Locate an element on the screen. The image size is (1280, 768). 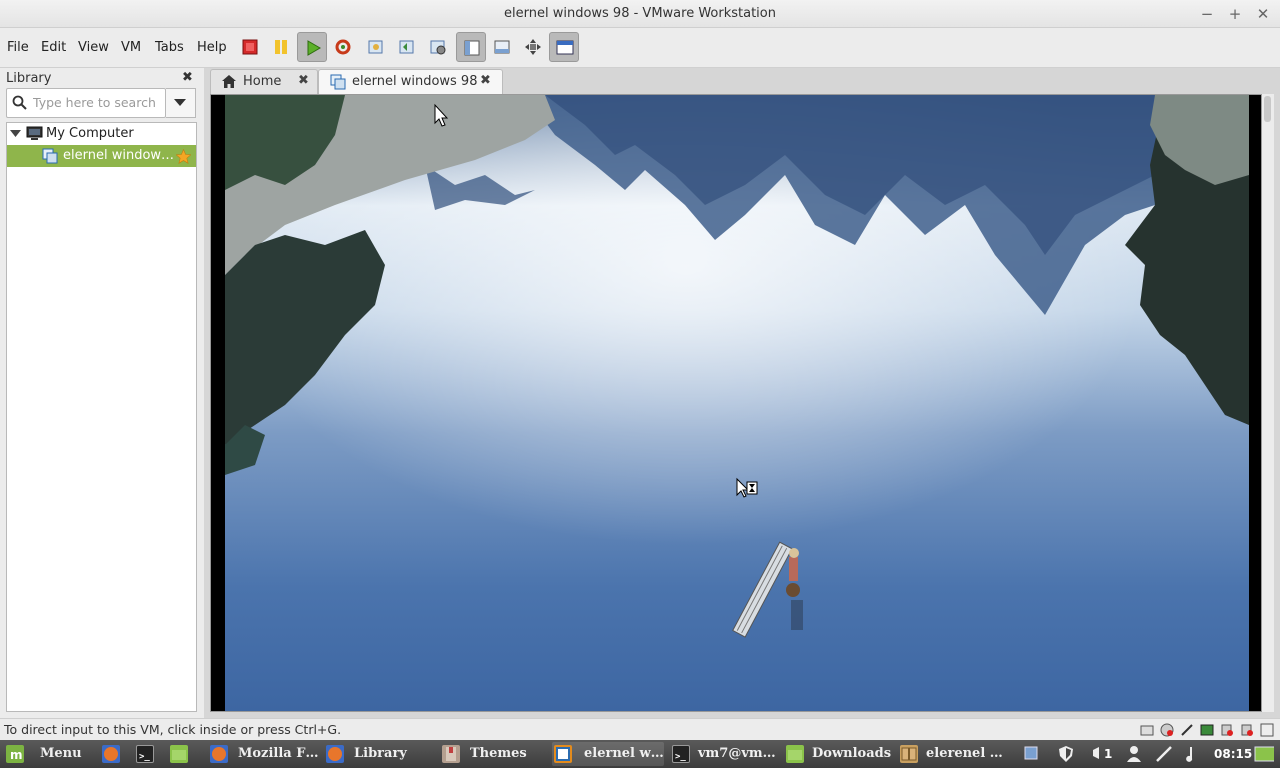
library-view-icon is located at coordinates (472, 48).